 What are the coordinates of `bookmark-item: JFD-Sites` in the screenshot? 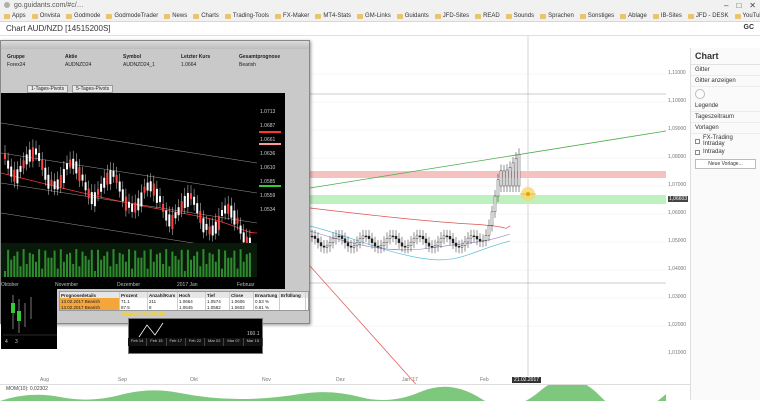 It's located at (451, 16).